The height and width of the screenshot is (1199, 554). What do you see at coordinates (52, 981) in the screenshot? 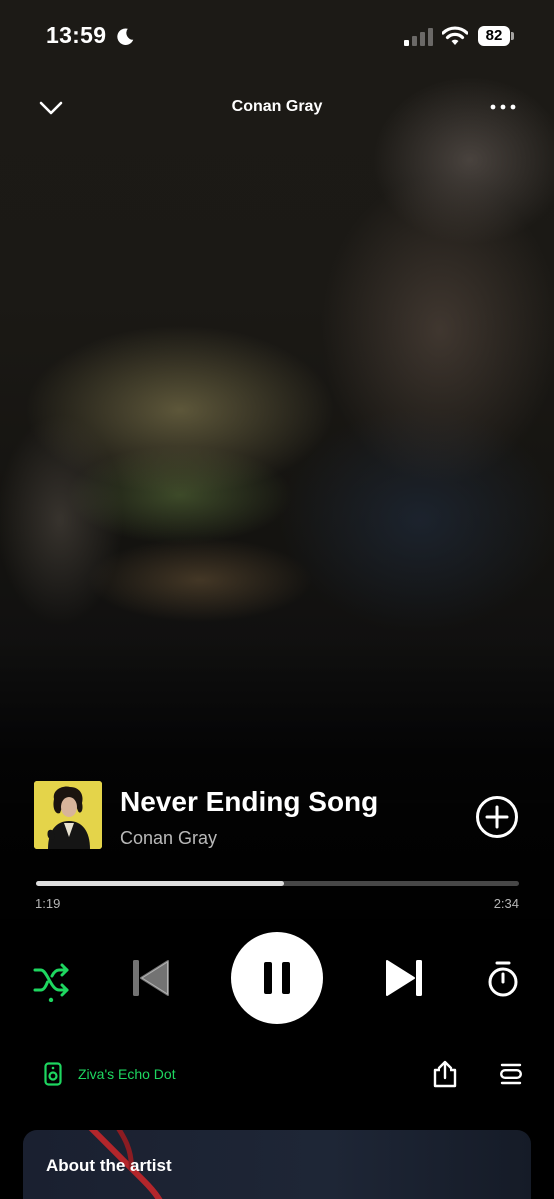
I see `shuffle-icon` at bounding box center [52, 981].